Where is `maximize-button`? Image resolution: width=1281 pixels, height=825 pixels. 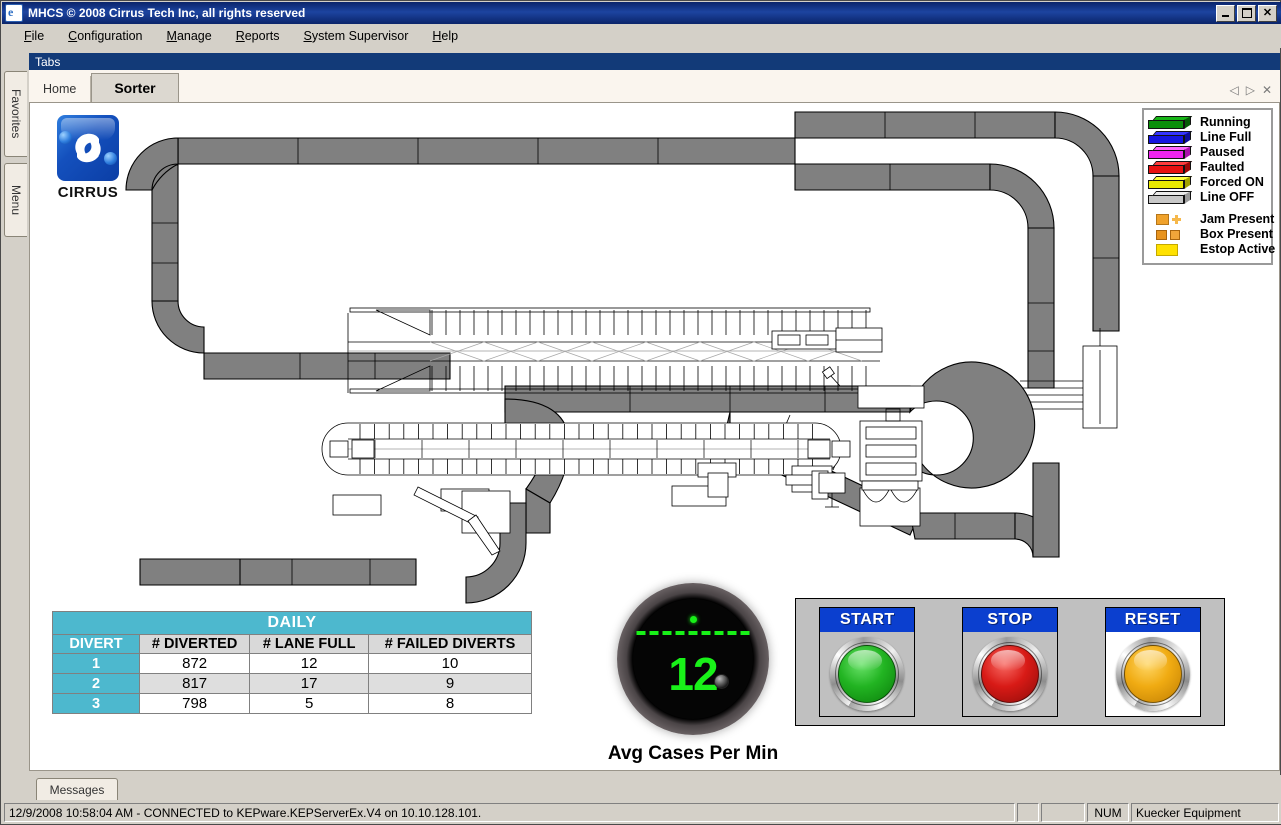
maximize-button is located at coordinates (1246, 13).